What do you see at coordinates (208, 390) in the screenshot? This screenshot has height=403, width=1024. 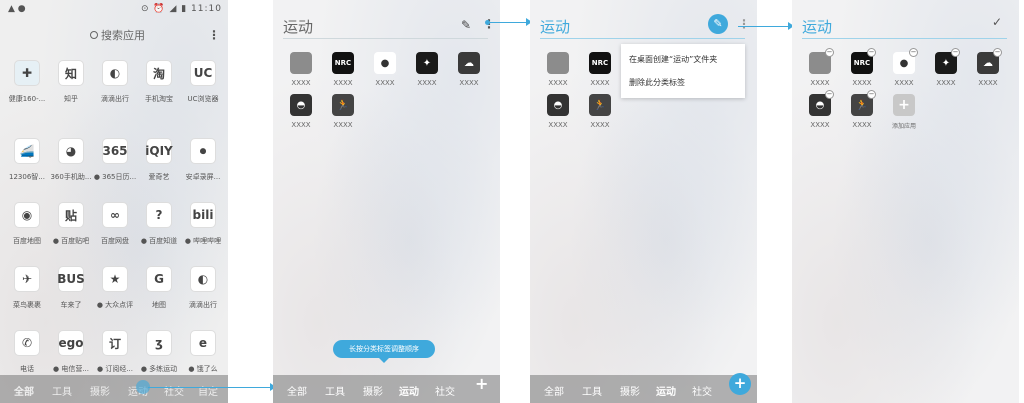 I see `tab-custom: 自定` at bounding box center [208, 390].